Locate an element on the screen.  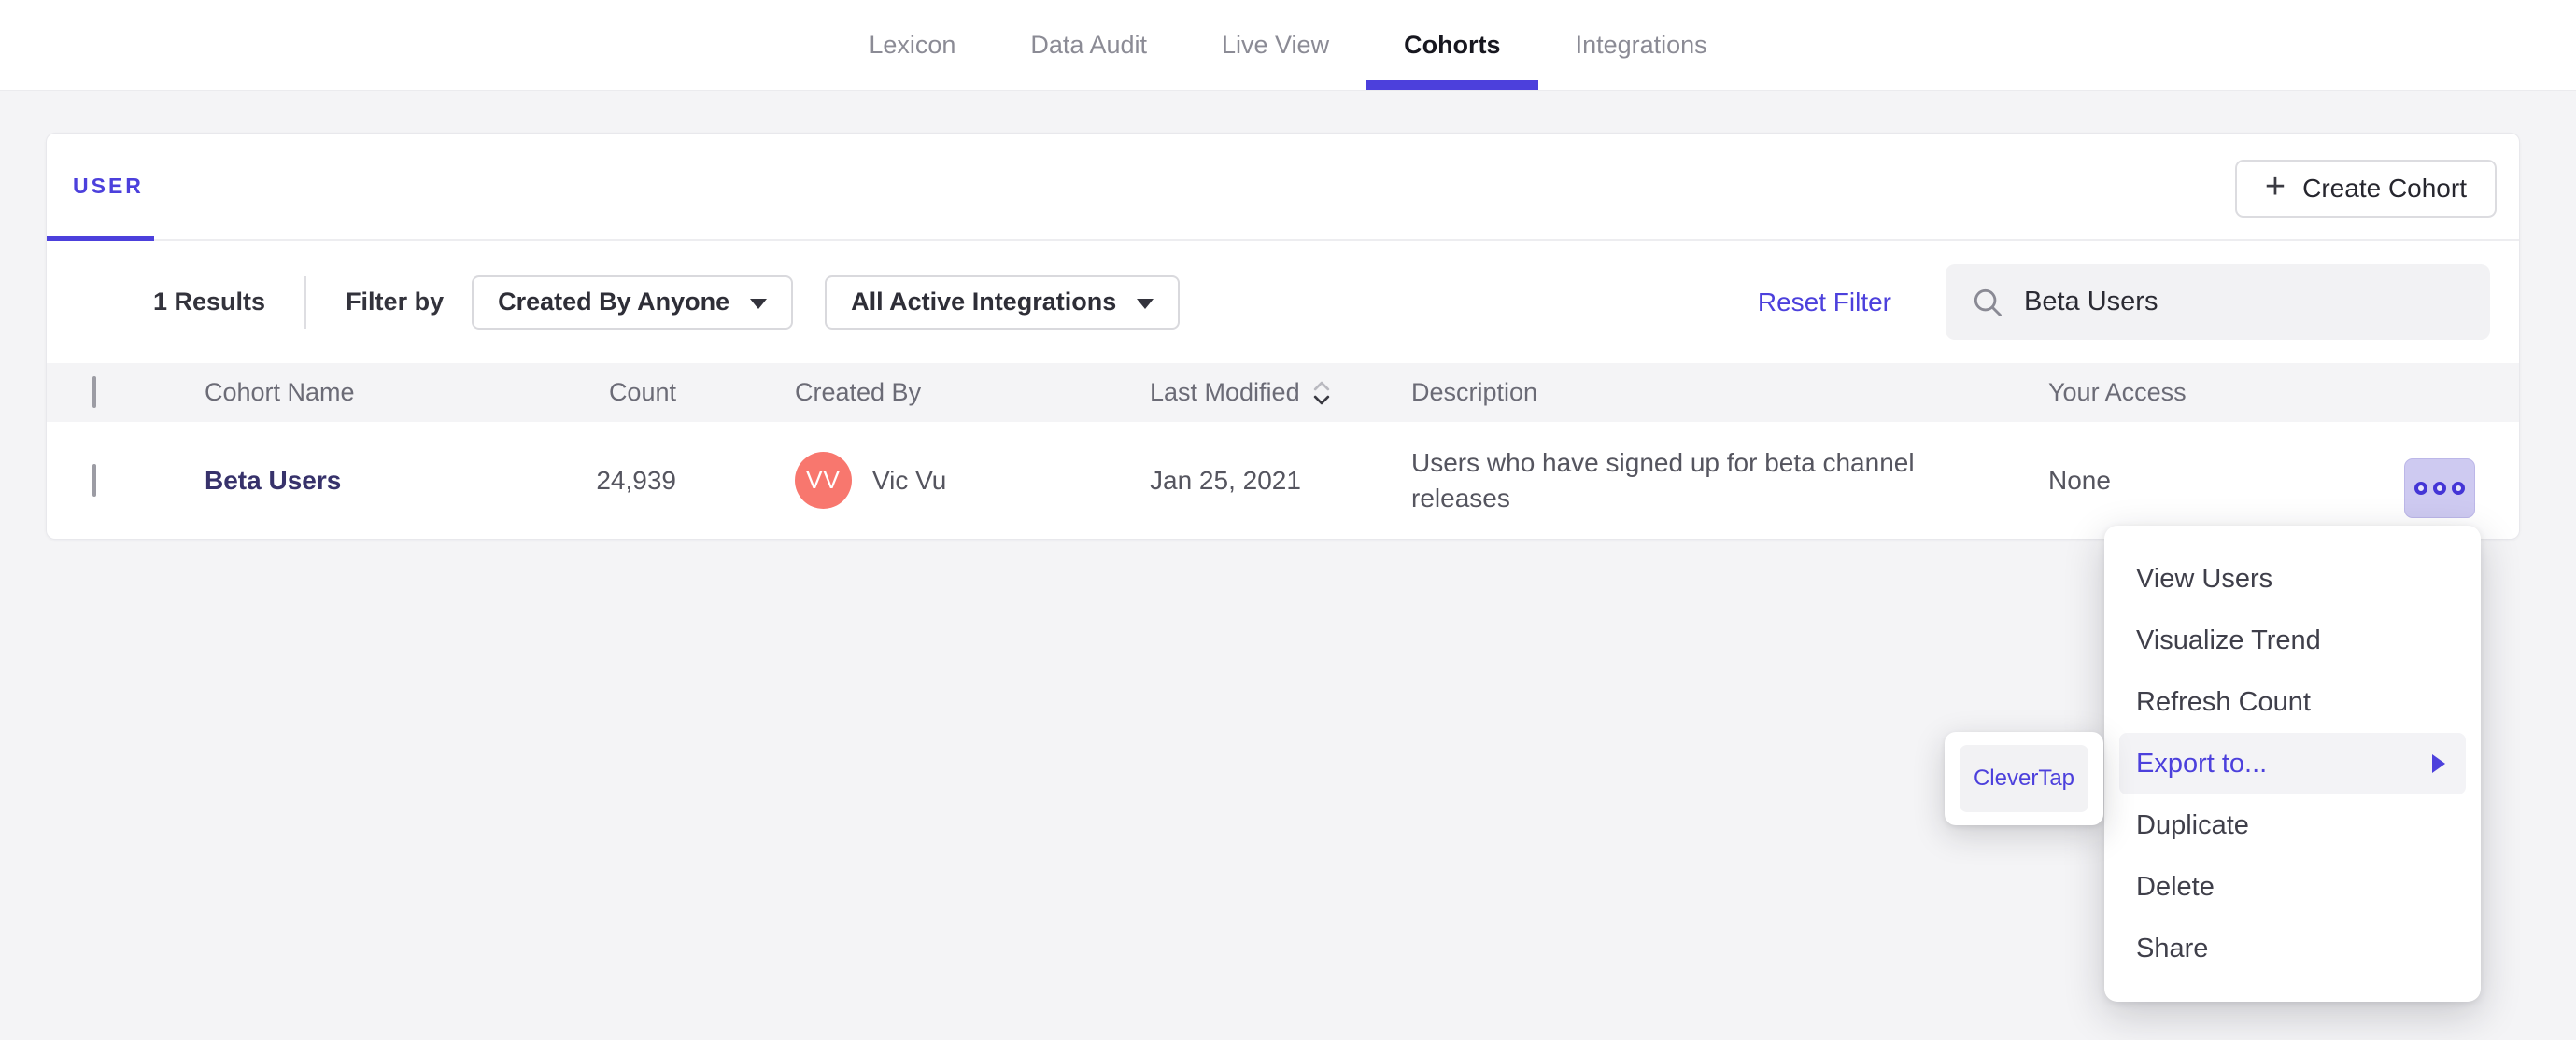
menu-item-share: Share is located at coordinates (2292, 948).